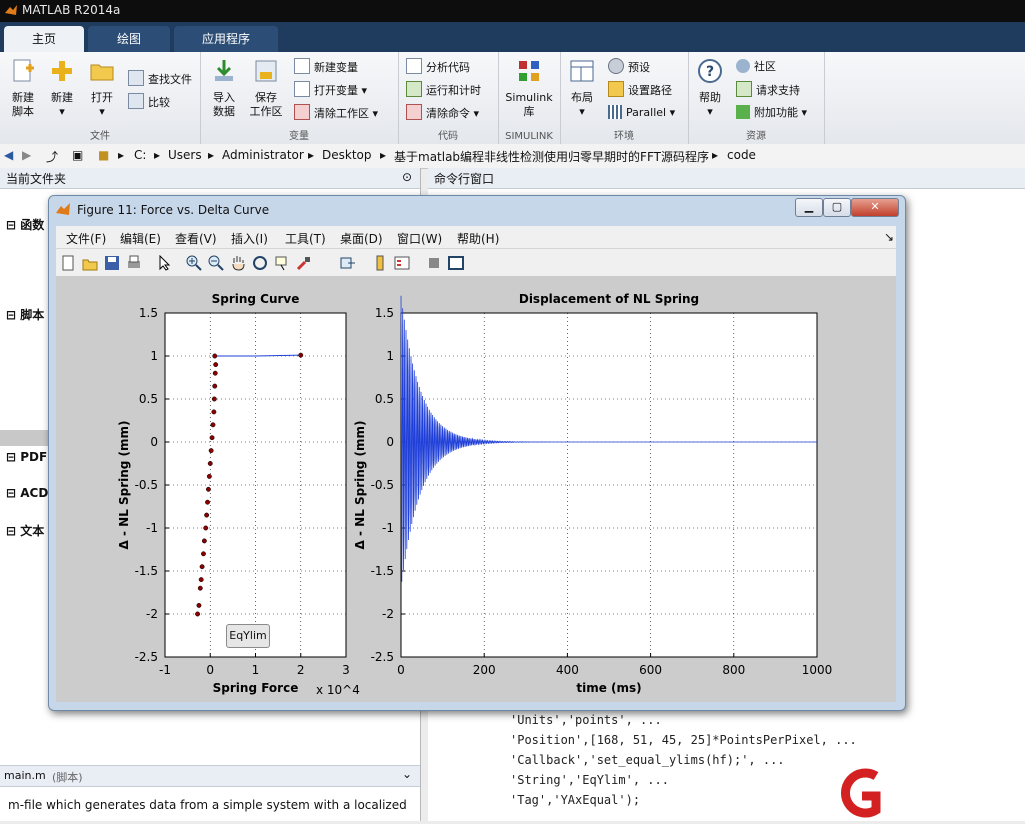 The width and height of the screenshot is (1025, 824). I want to click on compare-button: 比较, so click(149, 102).